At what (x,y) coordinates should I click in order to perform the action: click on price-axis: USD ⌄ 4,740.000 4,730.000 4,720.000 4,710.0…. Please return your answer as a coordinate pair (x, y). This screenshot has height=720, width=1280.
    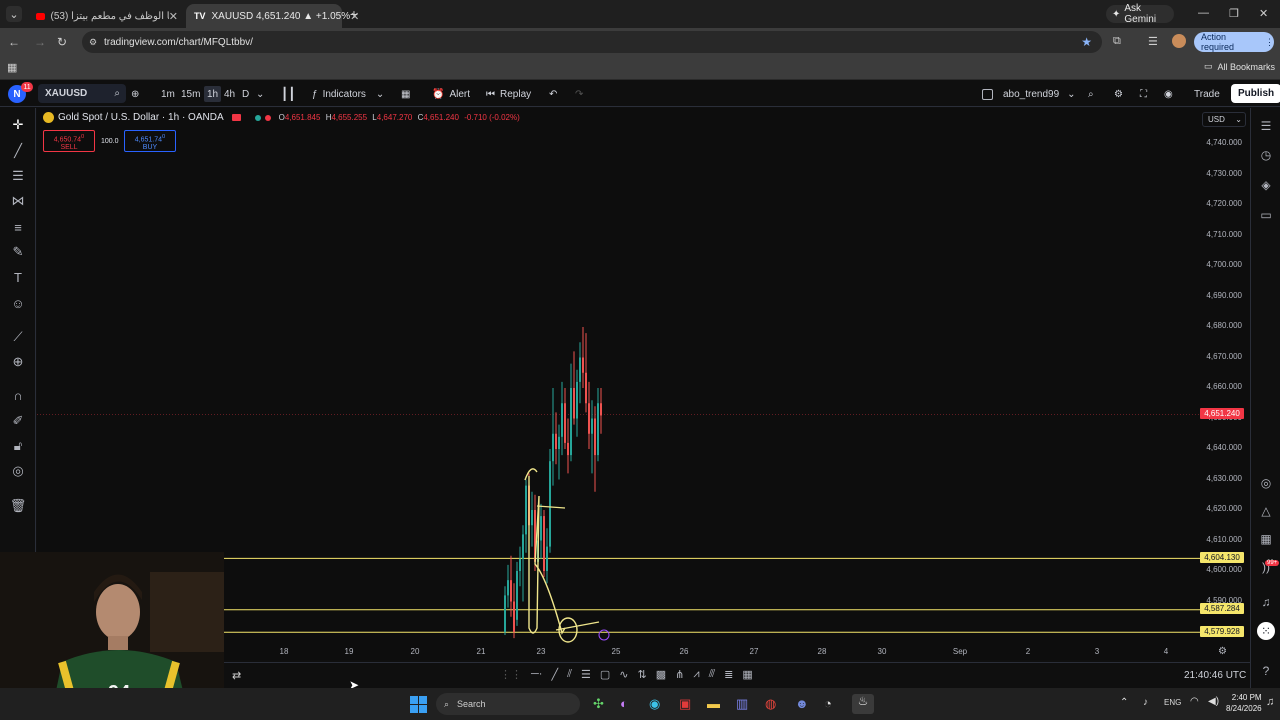
    Looking at the image, I should click on (1225, 384).